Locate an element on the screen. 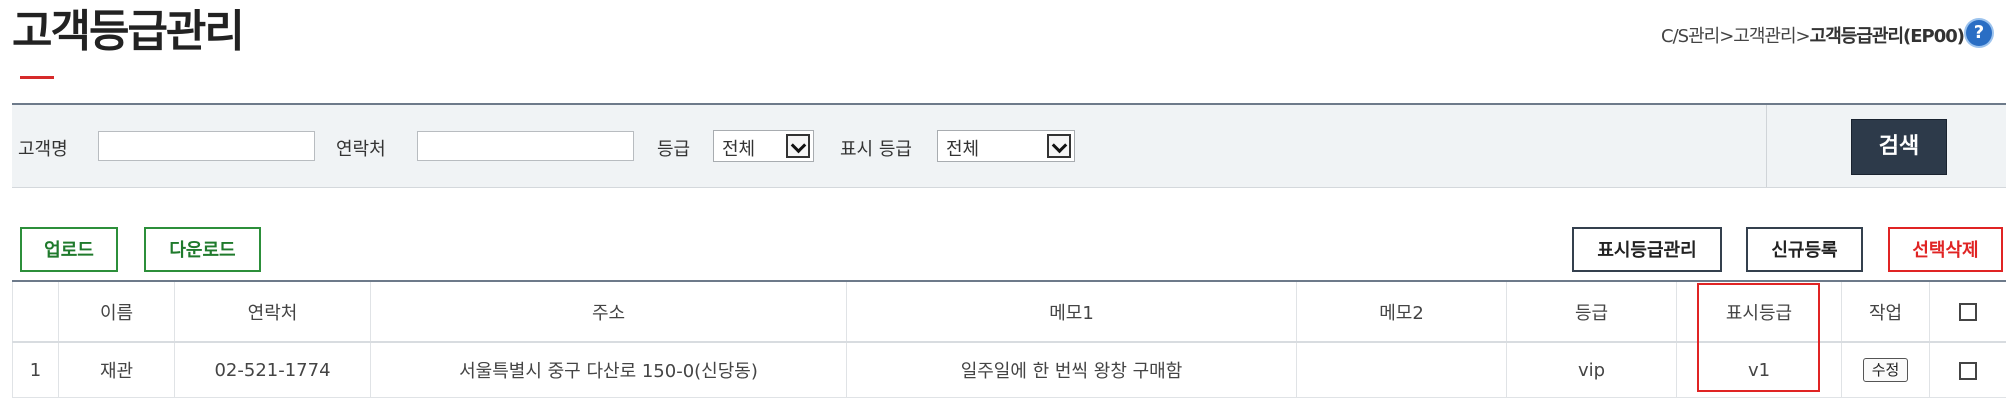 This screenshot has width=2006, height=410. row-memo1: 일주일에 한 번씩 왕창 구매함 is located at coordinates (1071, 370).